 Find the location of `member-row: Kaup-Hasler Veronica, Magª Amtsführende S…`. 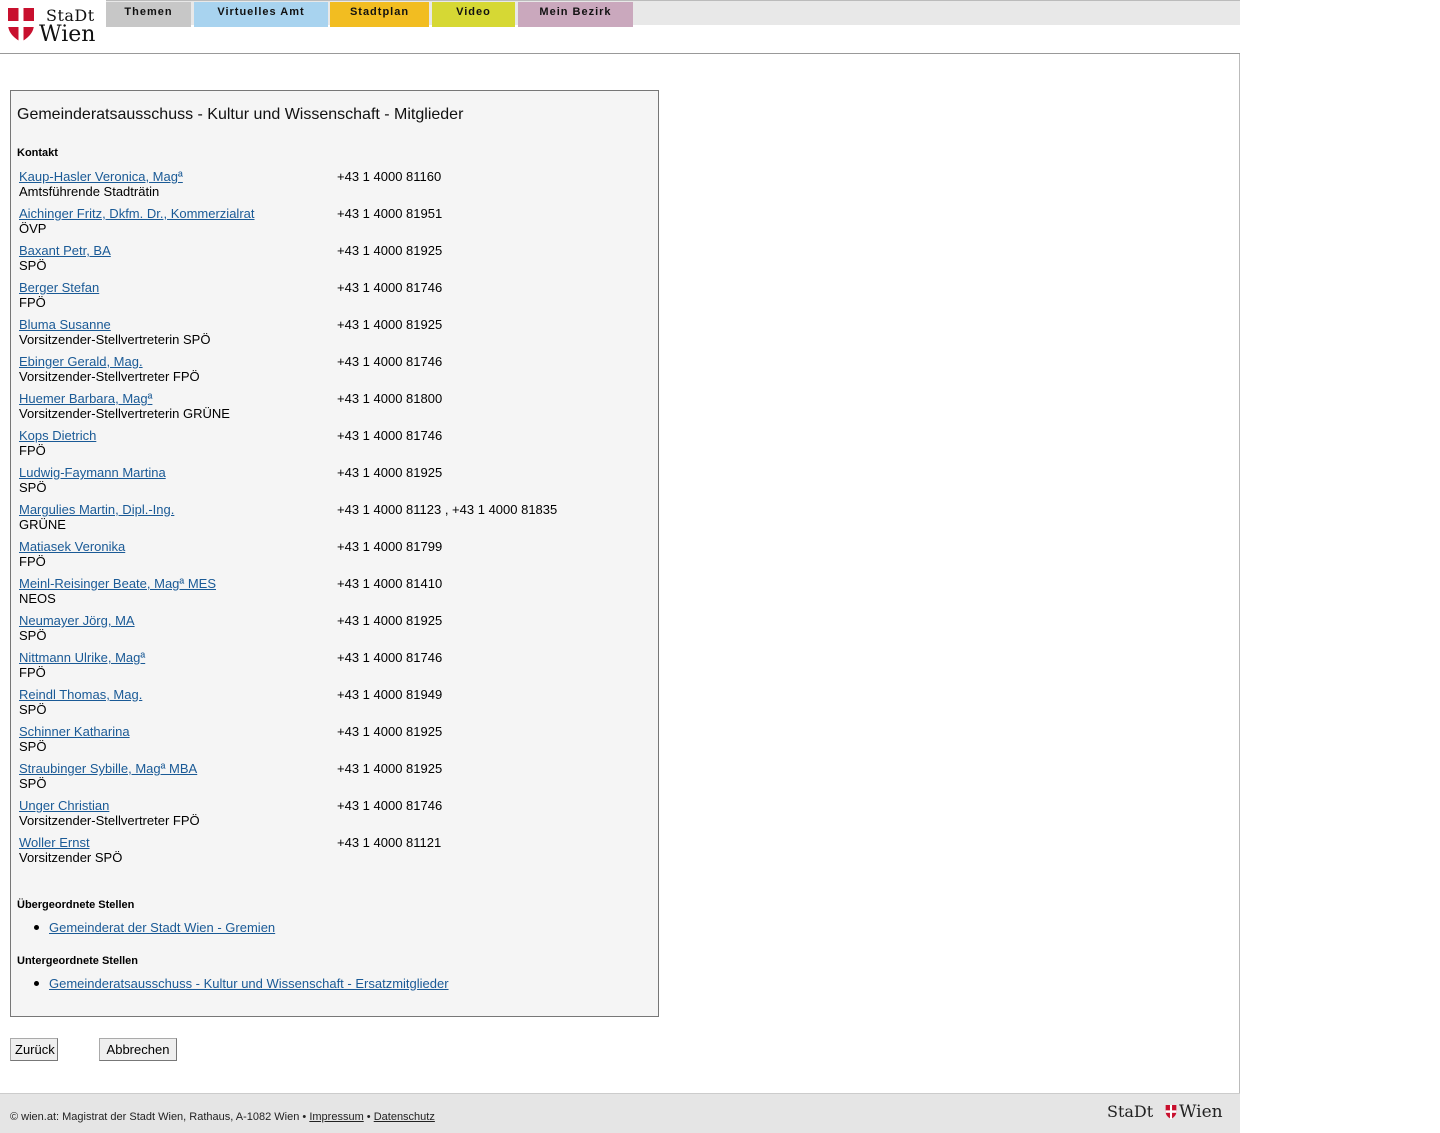

member-row: Kaup-Hasler Veronica, Magª Amtsführende S… is located at coordinates (329, 185).